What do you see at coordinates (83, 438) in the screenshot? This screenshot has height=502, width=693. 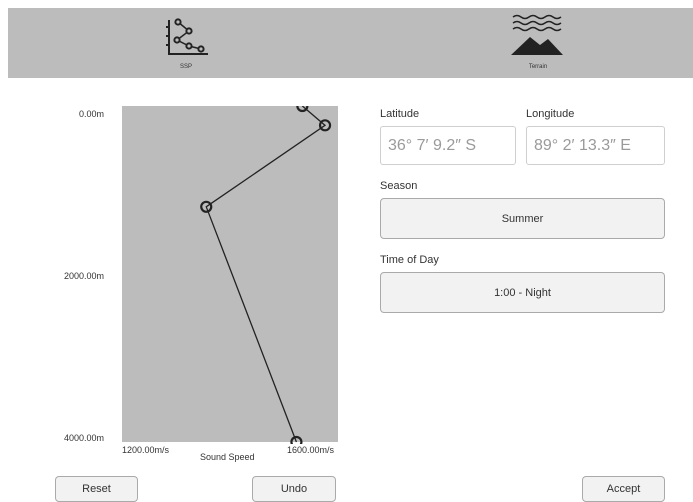 I see `depth-label-bottom: 4000.00m` at bounding box center [83, 438].